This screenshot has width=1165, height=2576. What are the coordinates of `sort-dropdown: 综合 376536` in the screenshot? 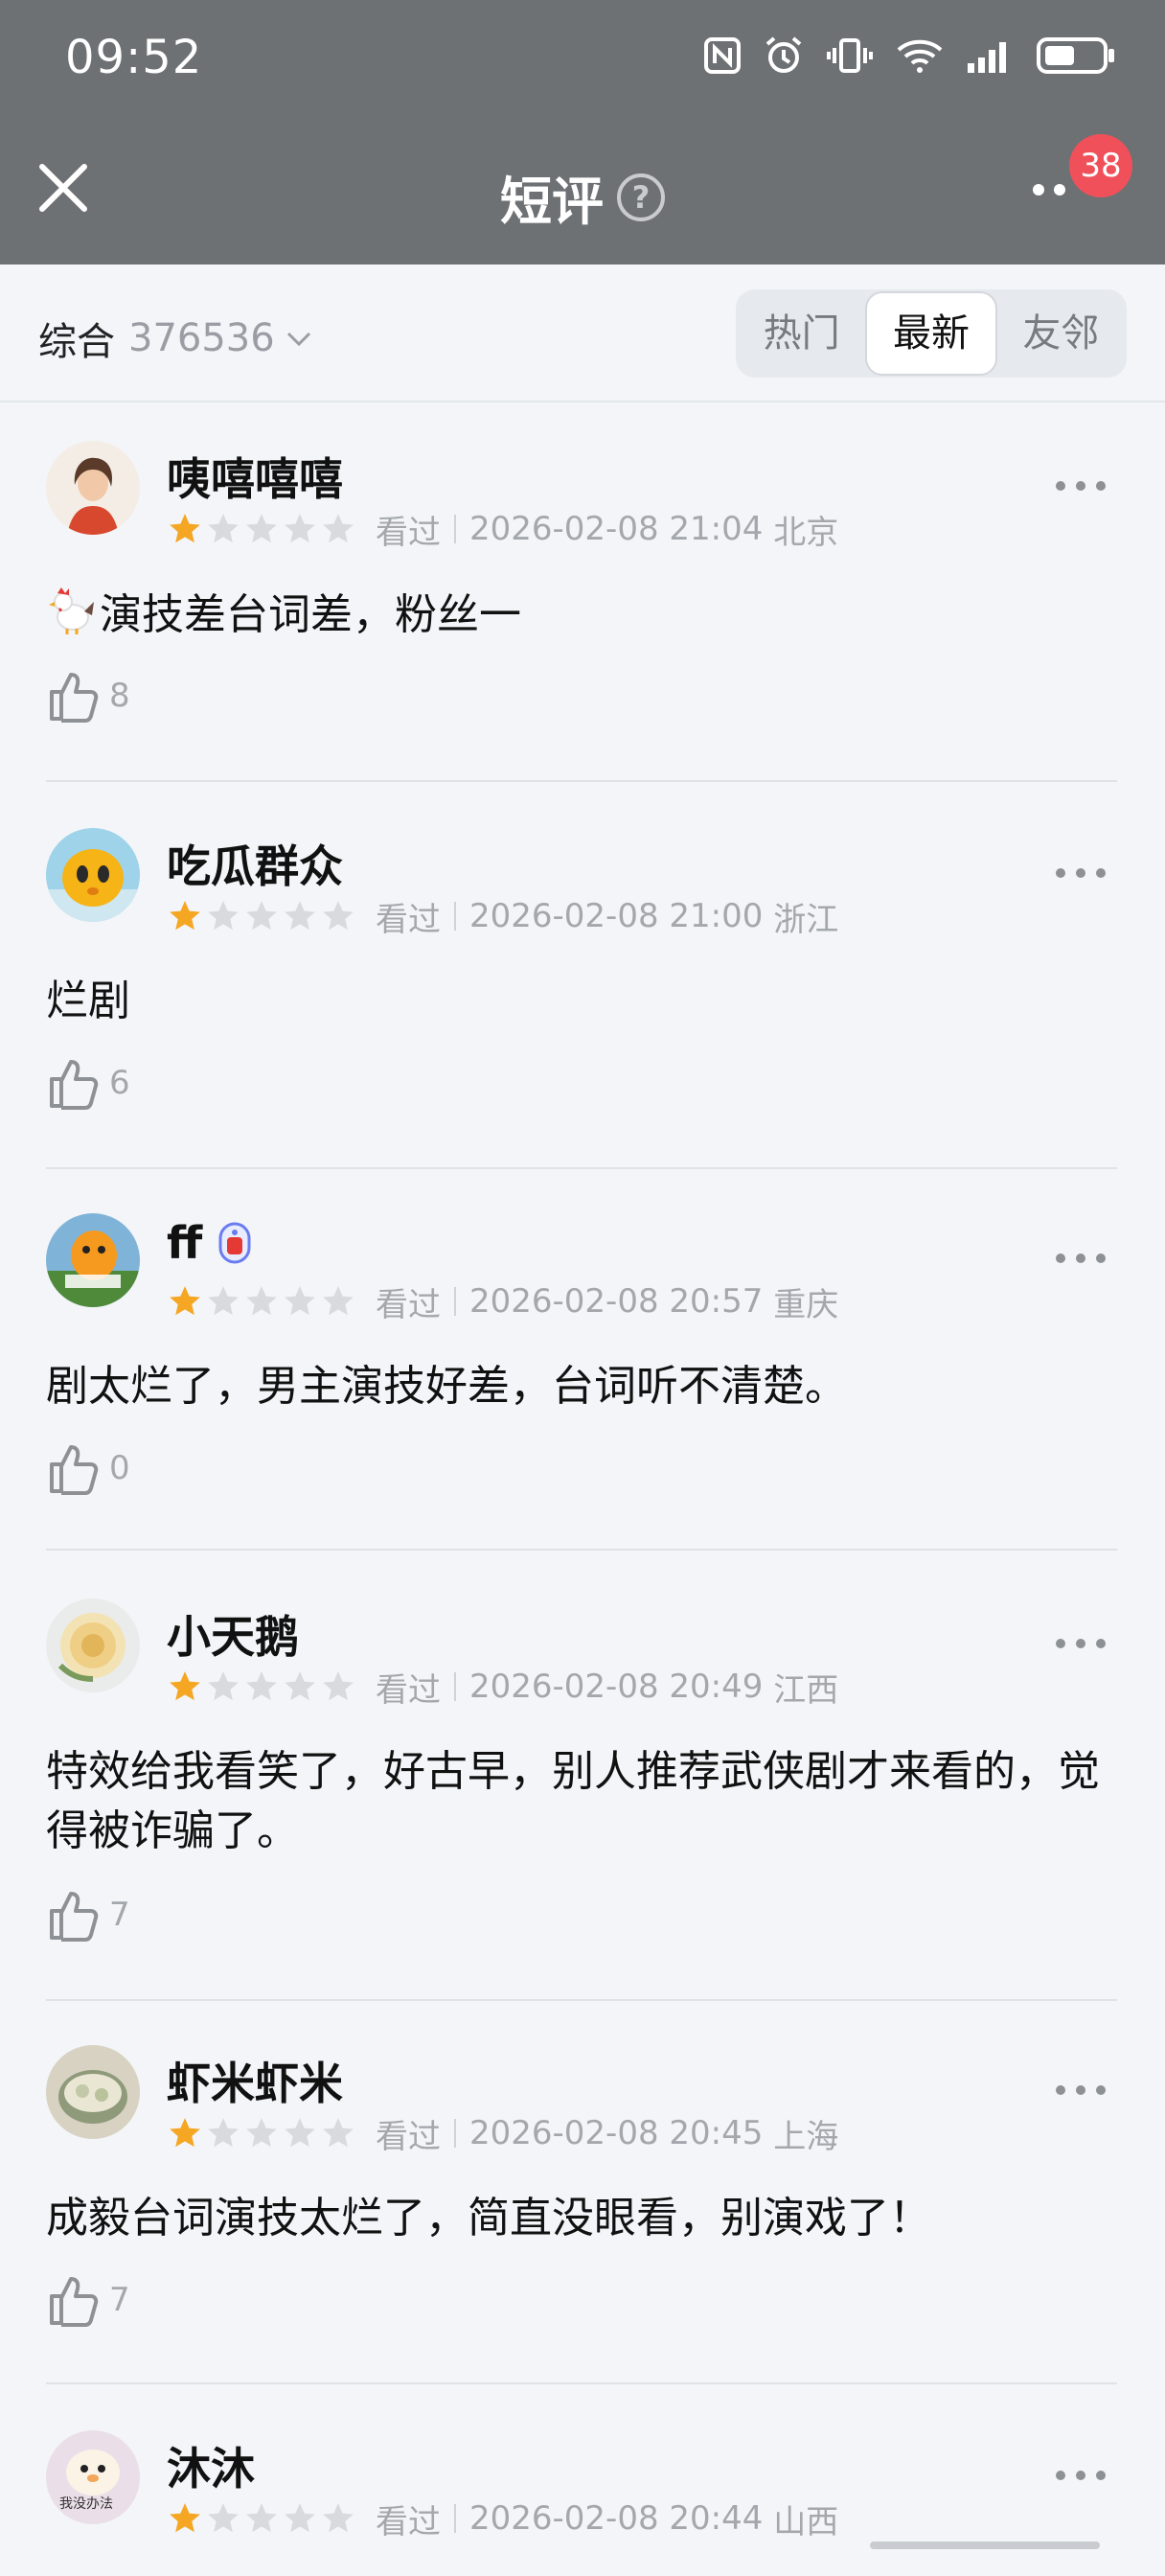 It's located at (176, 338).